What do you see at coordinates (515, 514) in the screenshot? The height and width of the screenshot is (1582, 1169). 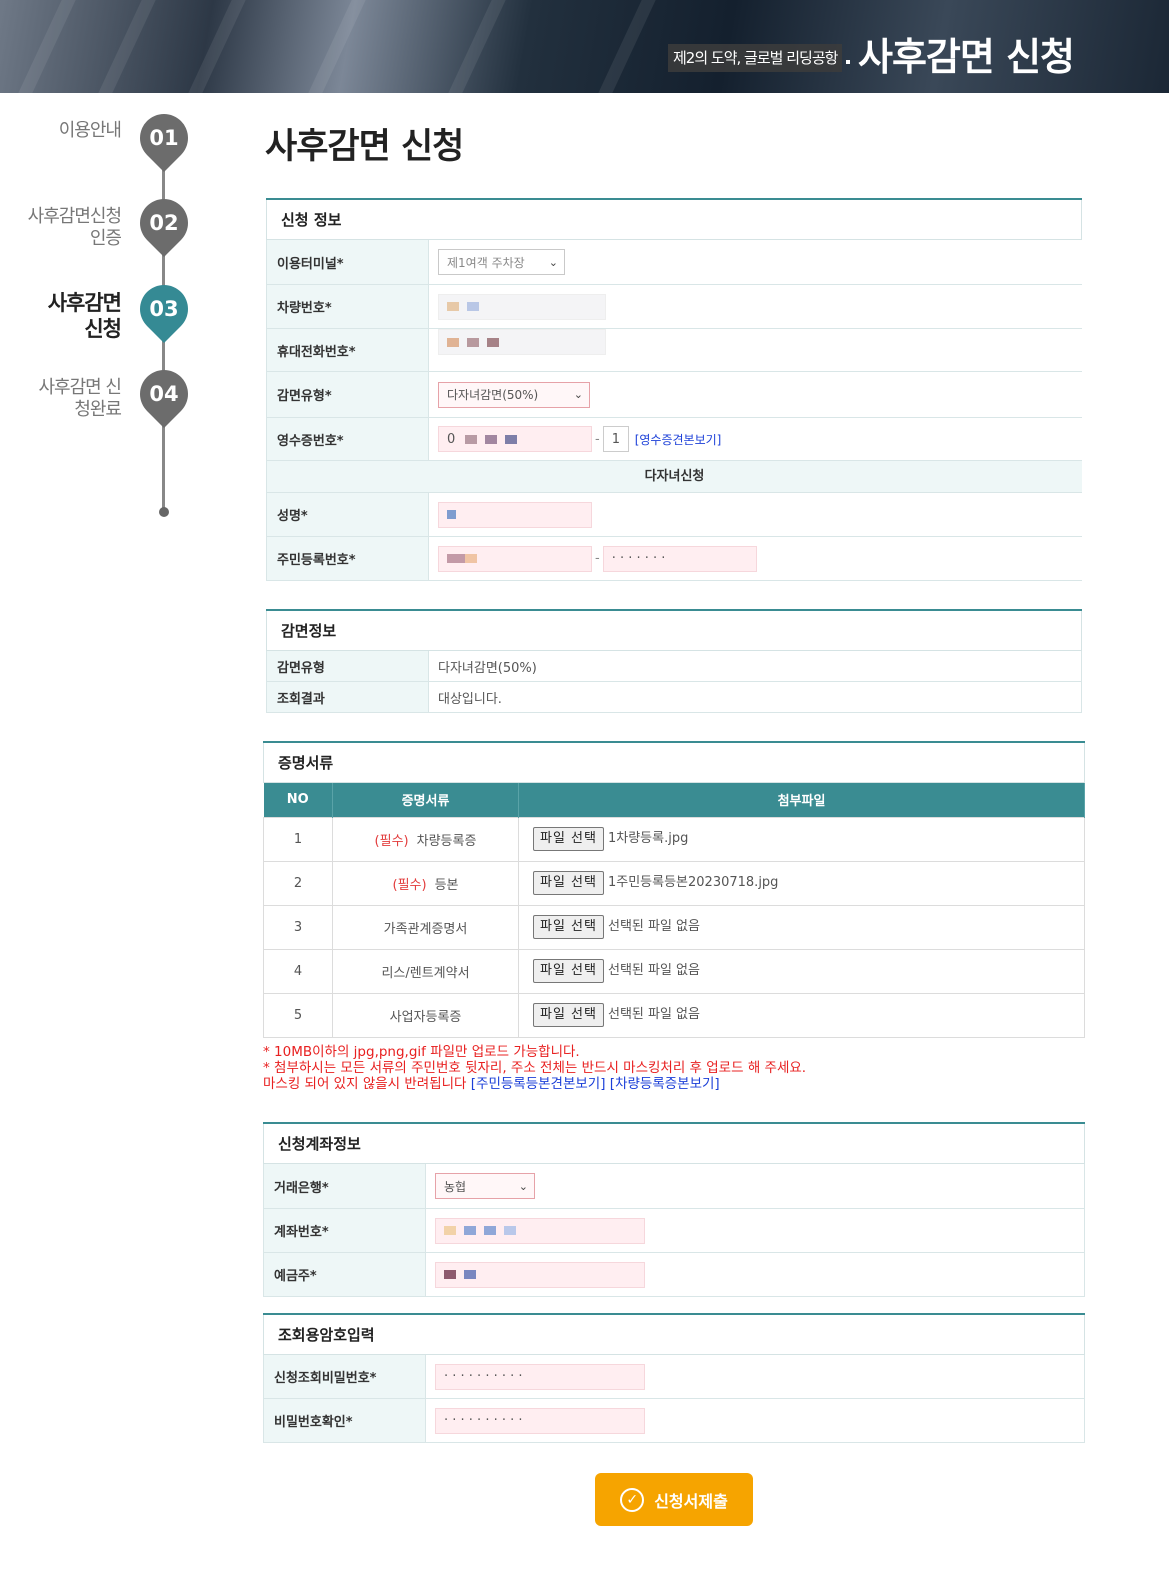 I see `name-input` at bounding box center [515, 514].